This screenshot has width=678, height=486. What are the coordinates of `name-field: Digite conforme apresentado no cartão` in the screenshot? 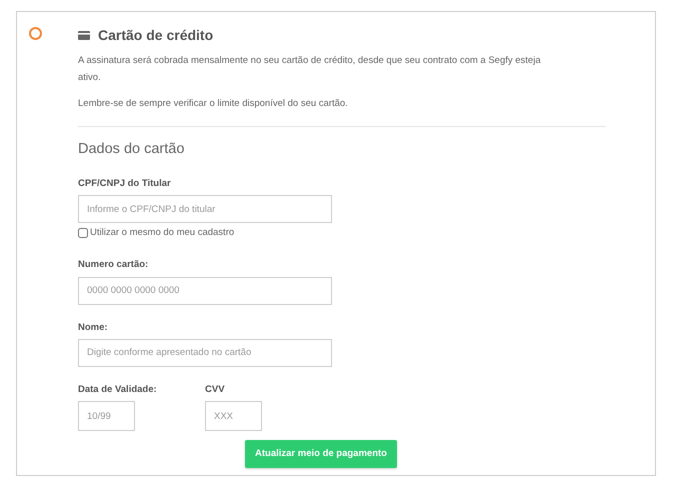 It's located at (205, 352).